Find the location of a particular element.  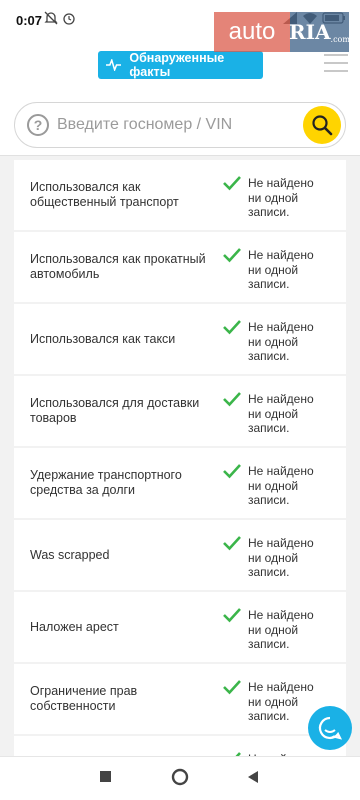

app-header: Обнаруженные факты auto RIA .com is located at coordinates (180, 55).